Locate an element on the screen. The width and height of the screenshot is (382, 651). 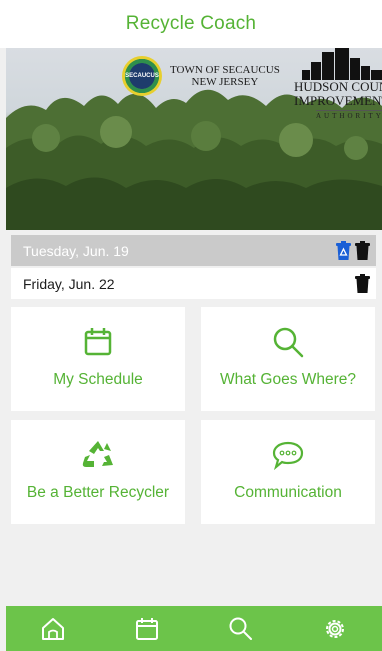
town-logo-text: TOWN OF SECAUCUS NEW JERSEY is located at coordinates (225, 76).